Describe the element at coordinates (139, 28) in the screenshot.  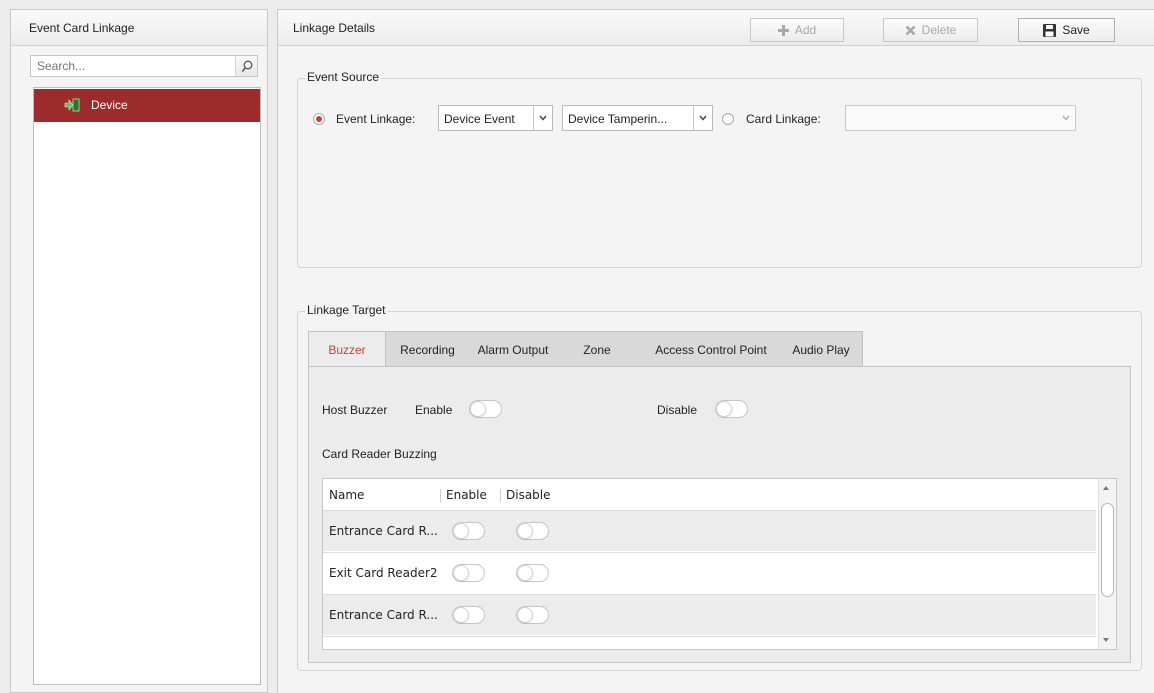
I see `left-panel-header: Event Card Linkage` at that location.